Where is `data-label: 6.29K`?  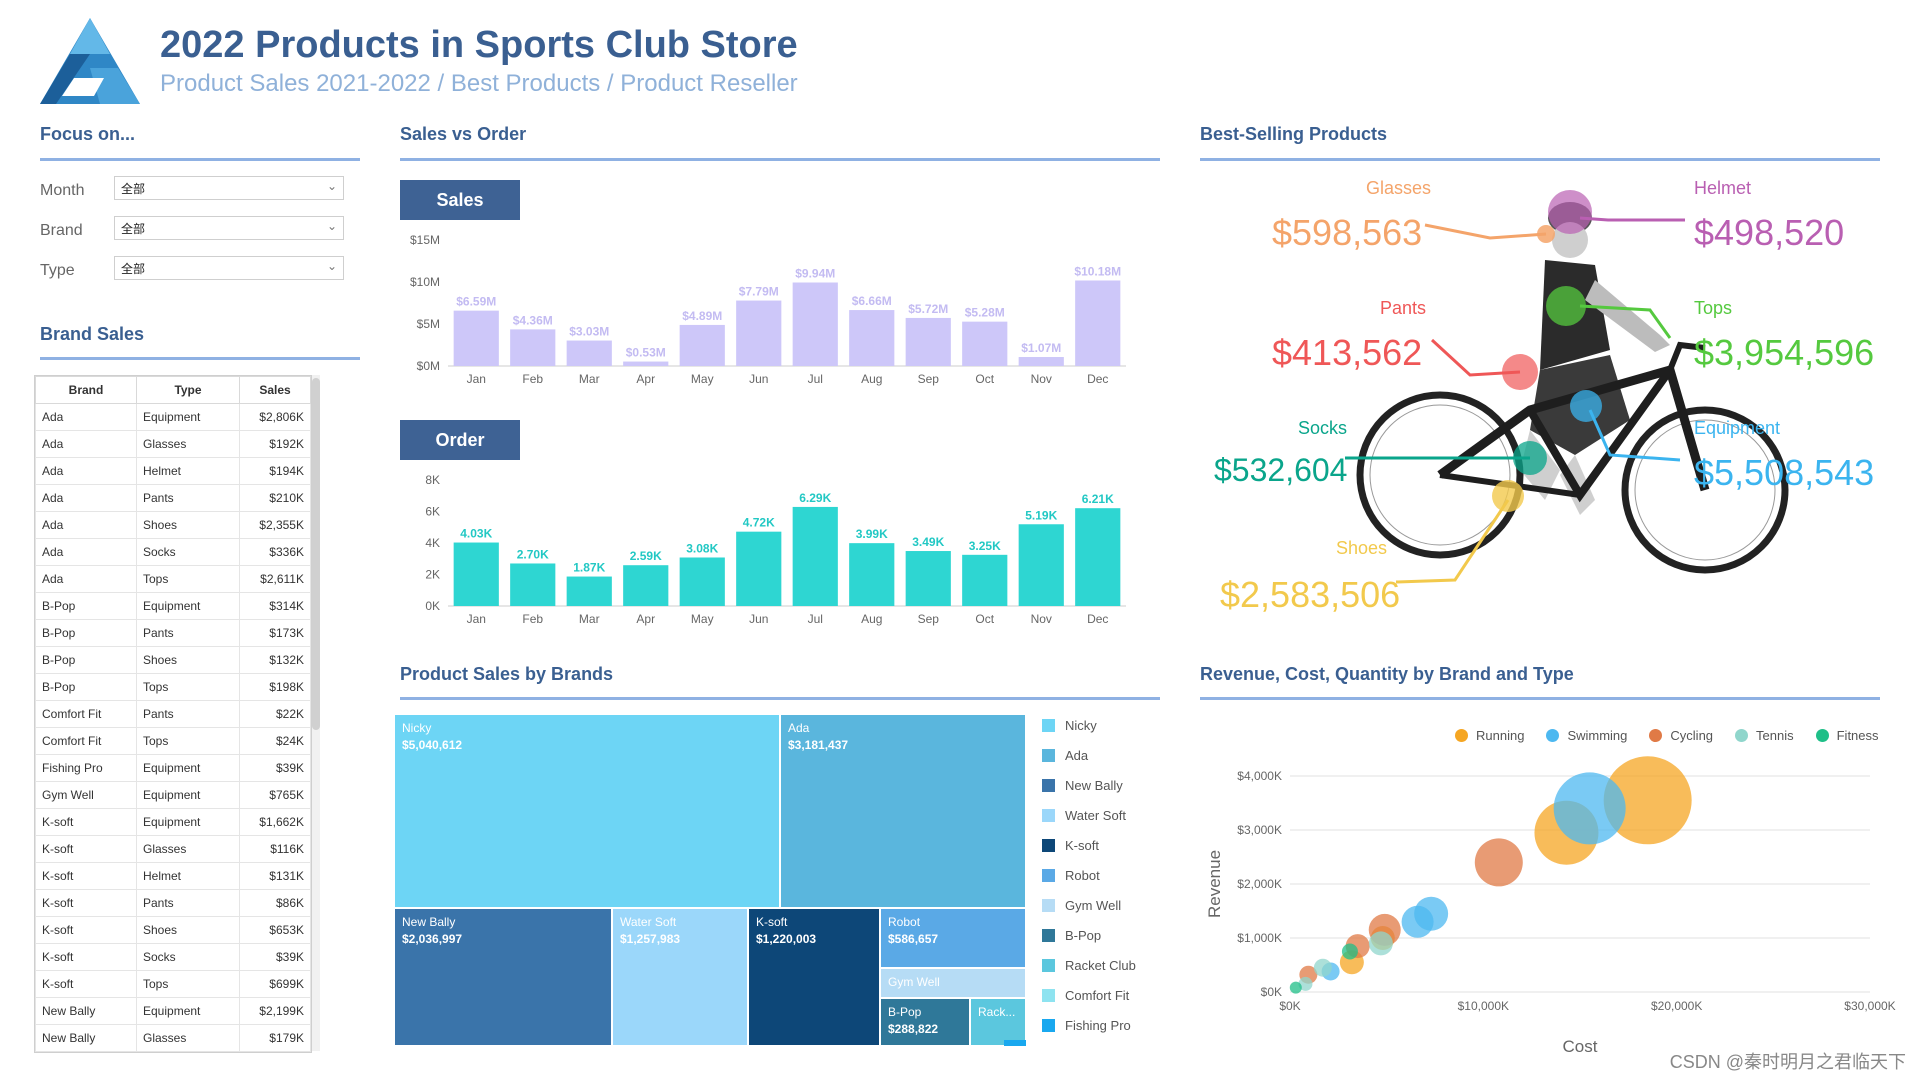 data-label: 6.29K is located at coordinates (815, 498).